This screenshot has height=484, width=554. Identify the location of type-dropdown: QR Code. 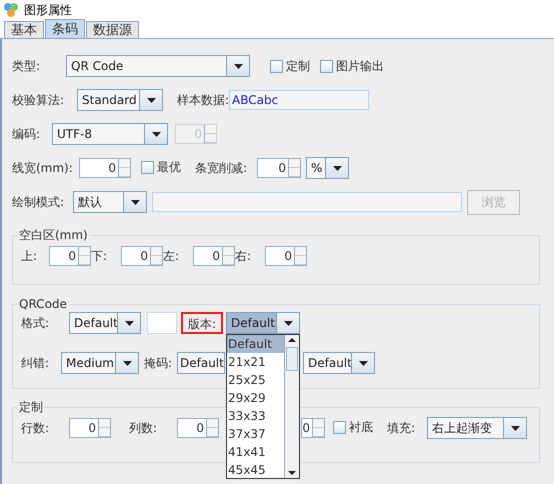
(158, 66).